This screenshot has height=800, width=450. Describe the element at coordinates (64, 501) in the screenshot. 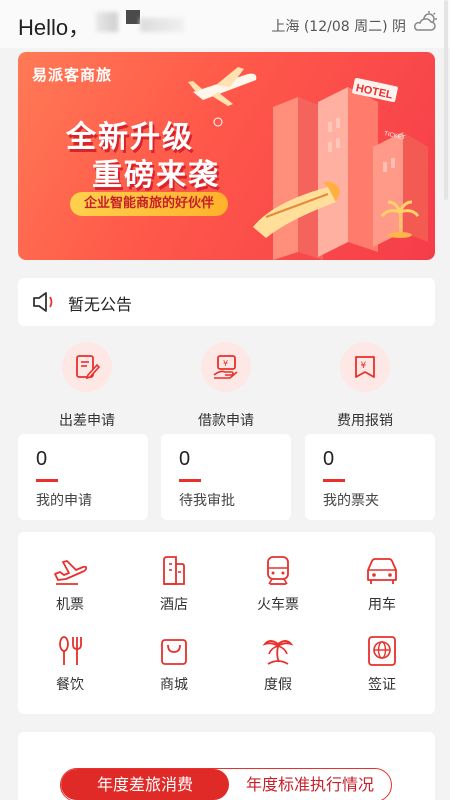

I see `my-applications-label: 我的申请` at that location.